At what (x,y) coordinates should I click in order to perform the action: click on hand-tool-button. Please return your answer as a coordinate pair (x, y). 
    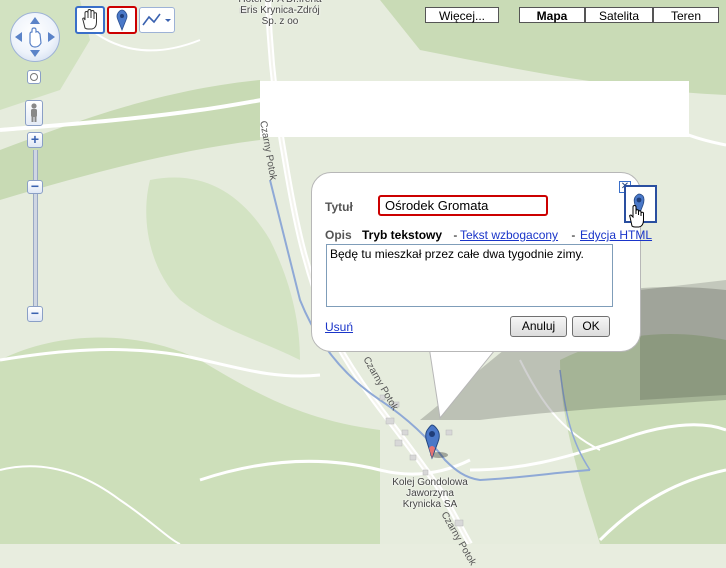
    Looking at the image, I should click on (90, 20).